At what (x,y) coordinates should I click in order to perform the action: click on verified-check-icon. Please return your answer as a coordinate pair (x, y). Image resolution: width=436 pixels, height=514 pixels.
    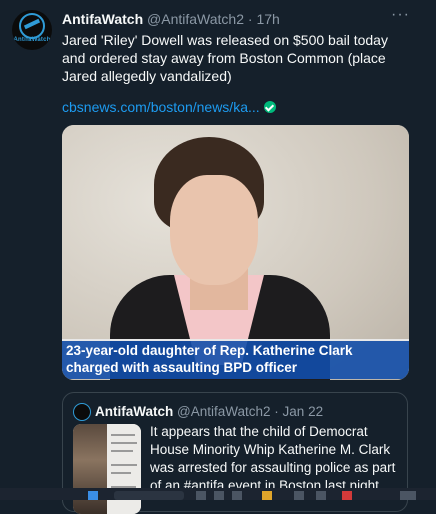
    Looking at the image, I should click on (269, 107).